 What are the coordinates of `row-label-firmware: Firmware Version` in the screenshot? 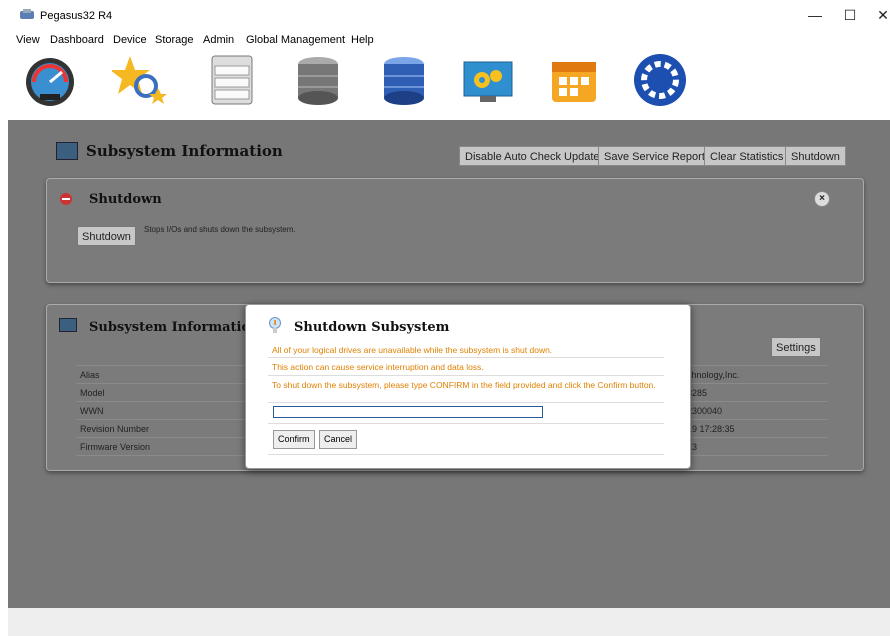 It's located at (115, 447).